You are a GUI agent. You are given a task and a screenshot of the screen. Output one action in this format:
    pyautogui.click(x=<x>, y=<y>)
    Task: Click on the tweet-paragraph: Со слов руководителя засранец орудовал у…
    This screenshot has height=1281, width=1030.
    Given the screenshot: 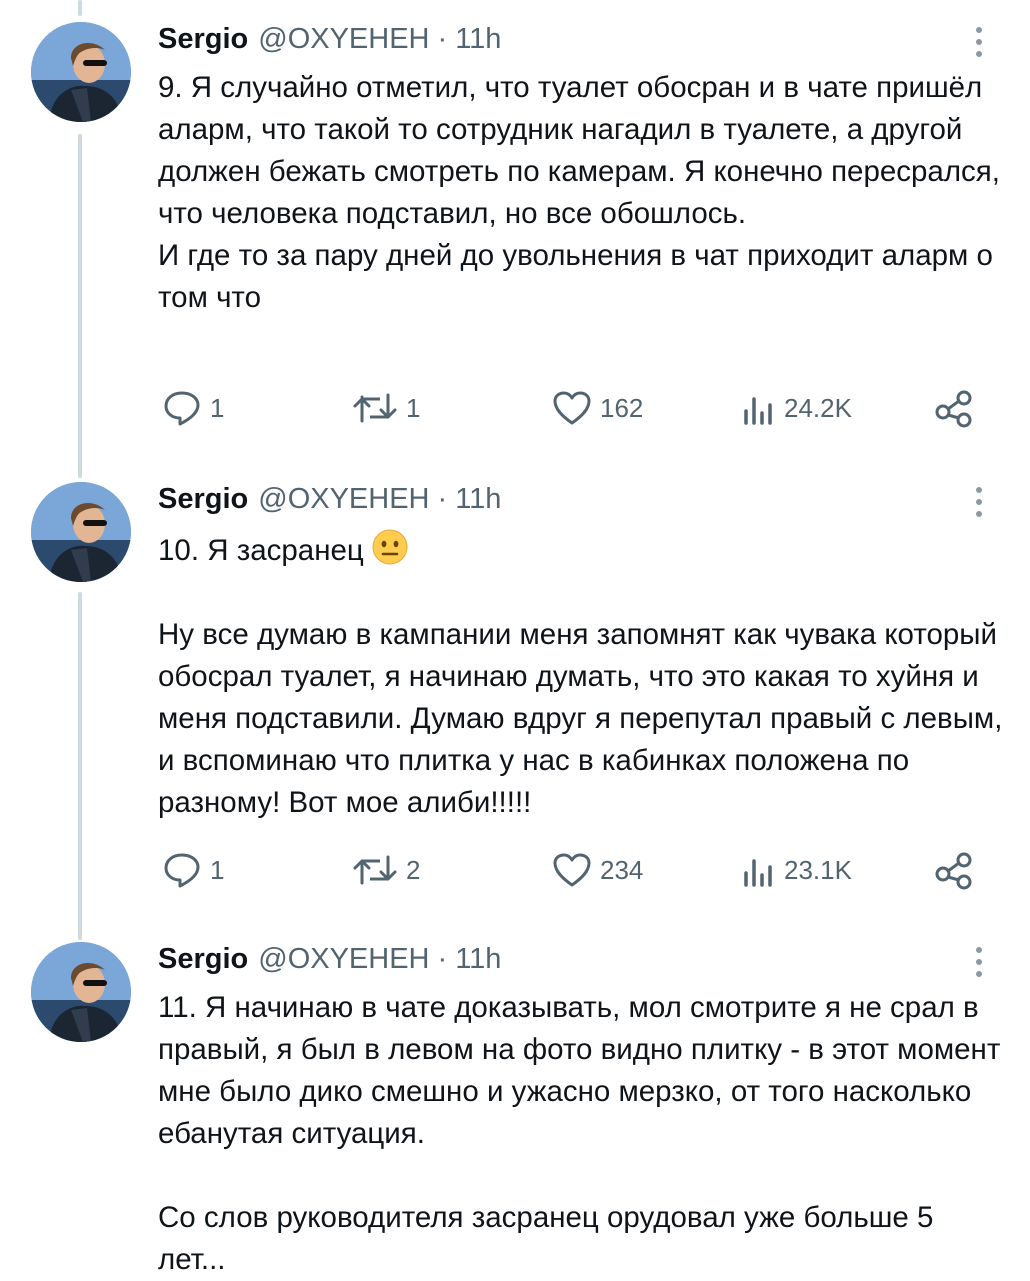 What is the action you would take?
    pyautogui.click(x=550, y=1238)
    